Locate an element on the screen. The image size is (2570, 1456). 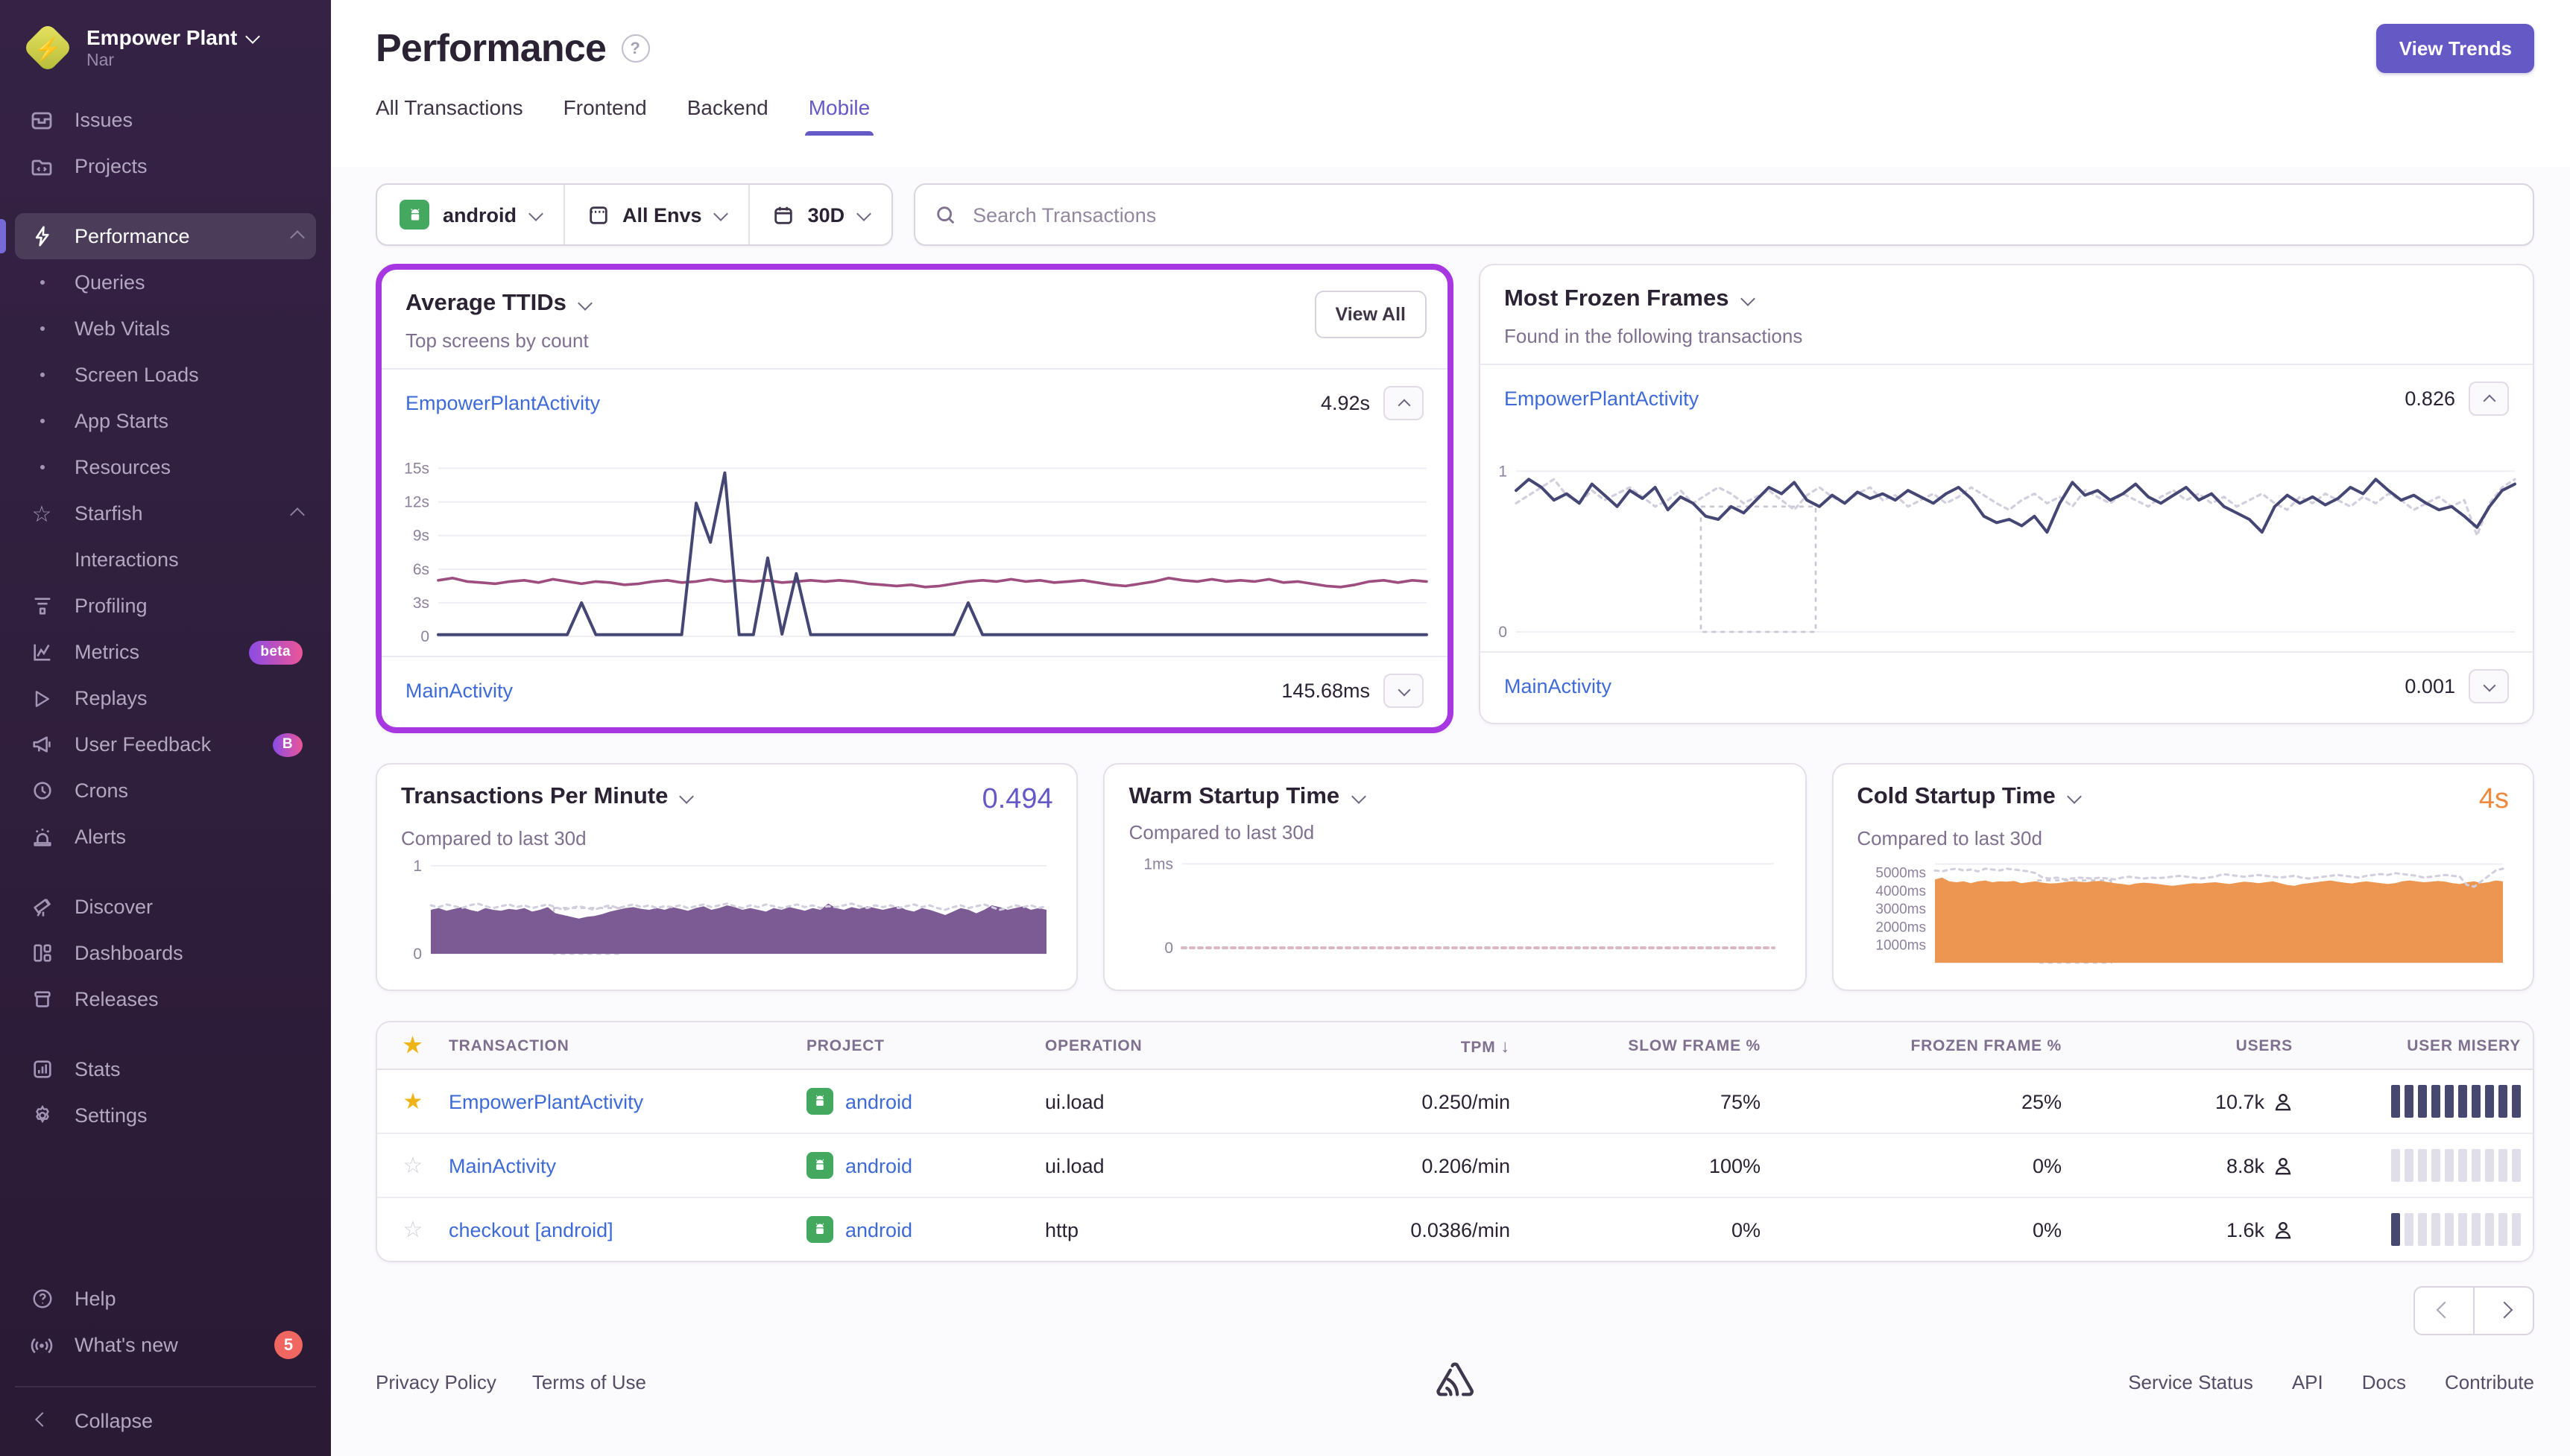
col-slow-frame: SLOW FRAME % is located at coordinates (1635, 1045).